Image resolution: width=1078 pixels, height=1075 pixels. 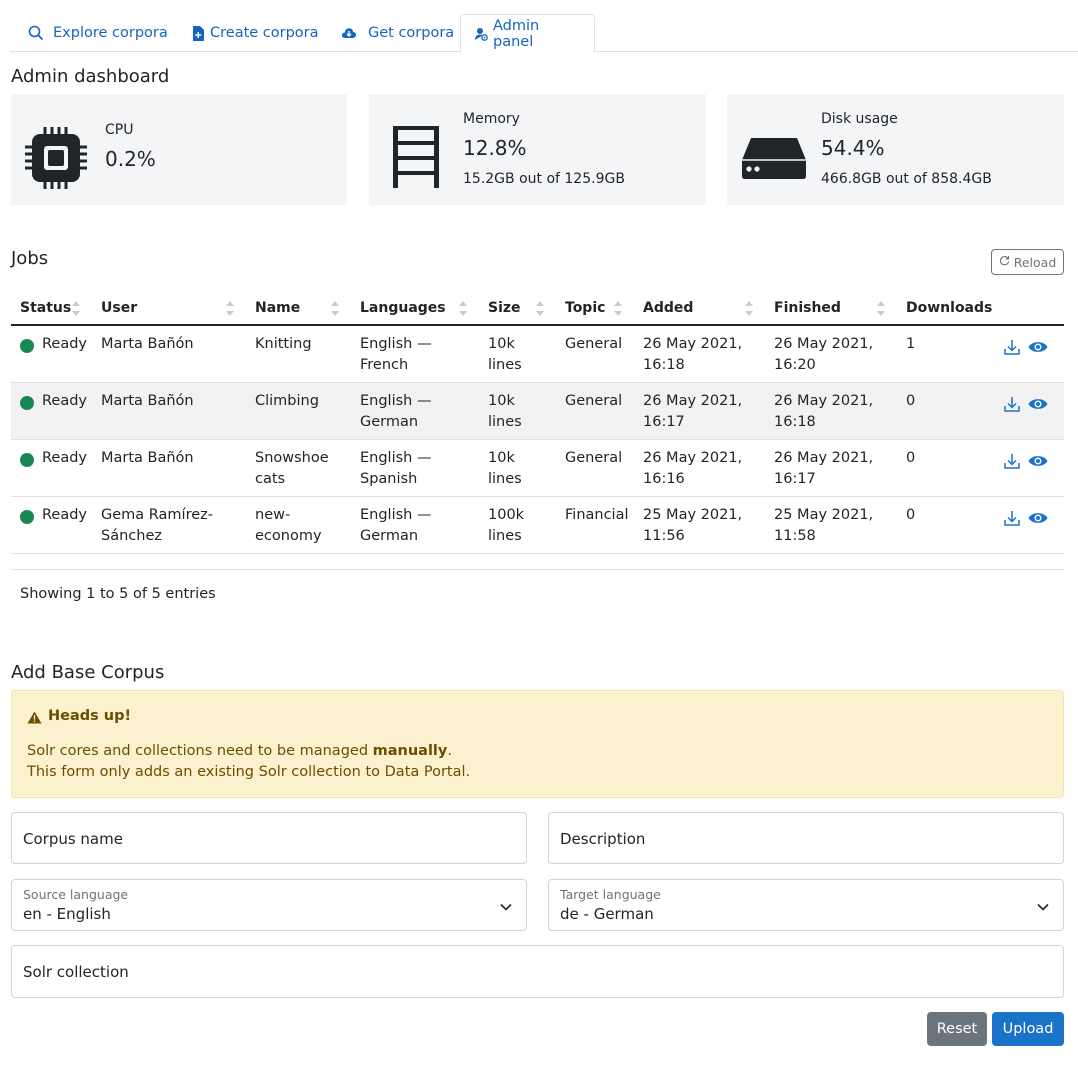 I want to click on tab-label: Admin panel, so click(x=516, y=33).